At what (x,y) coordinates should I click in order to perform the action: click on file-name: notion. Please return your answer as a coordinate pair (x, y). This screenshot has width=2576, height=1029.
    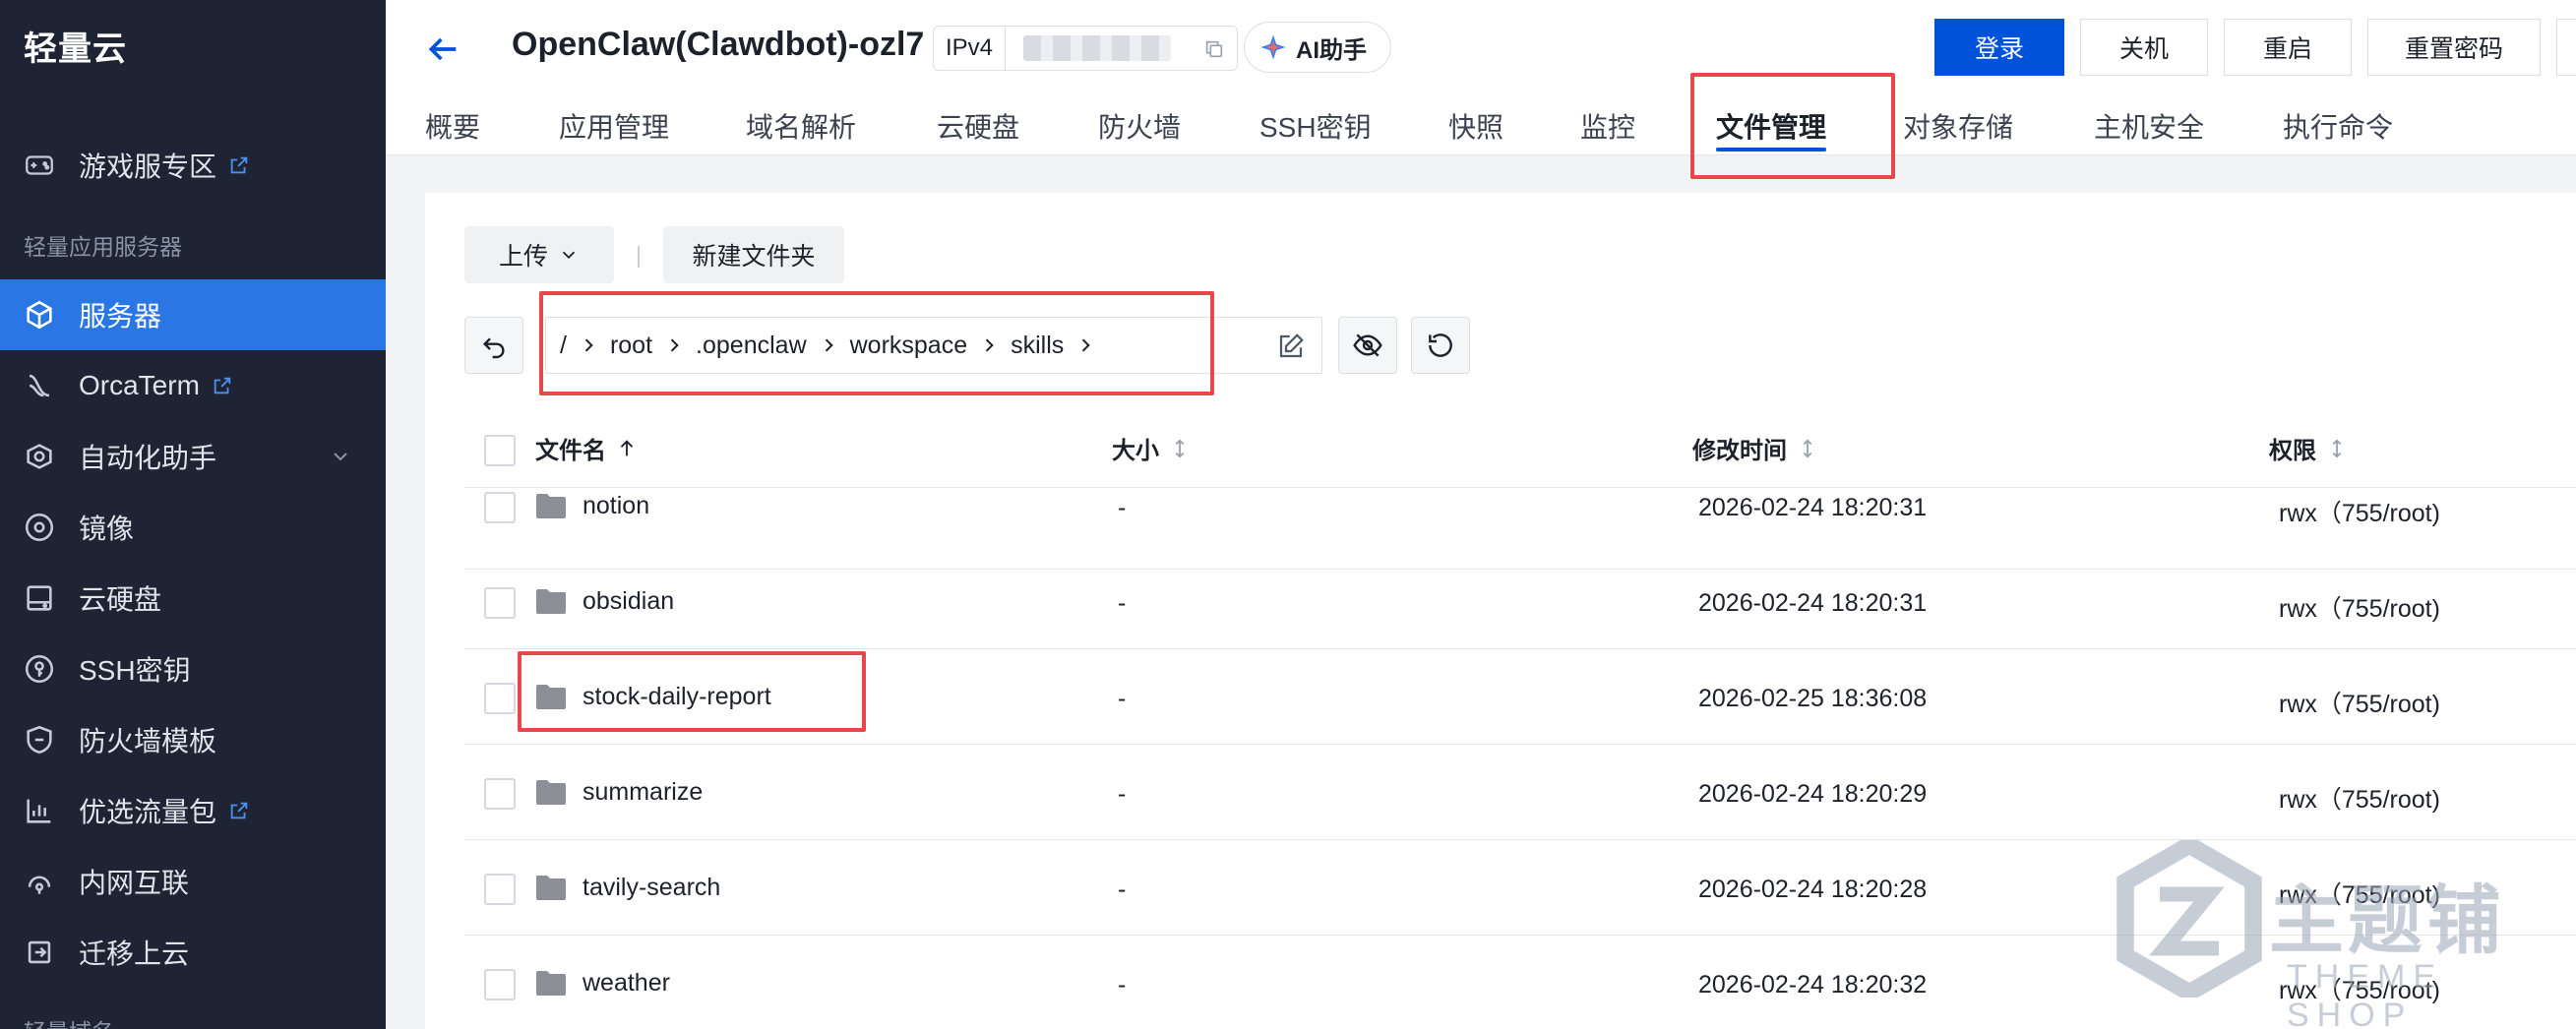
    Looking at the image, I should click on (616, 506).